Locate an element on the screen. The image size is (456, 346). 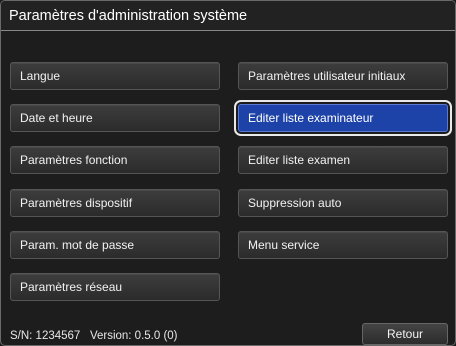
editer-liste-examen-button: Editer liste examen is located at coordinates (343, 160).